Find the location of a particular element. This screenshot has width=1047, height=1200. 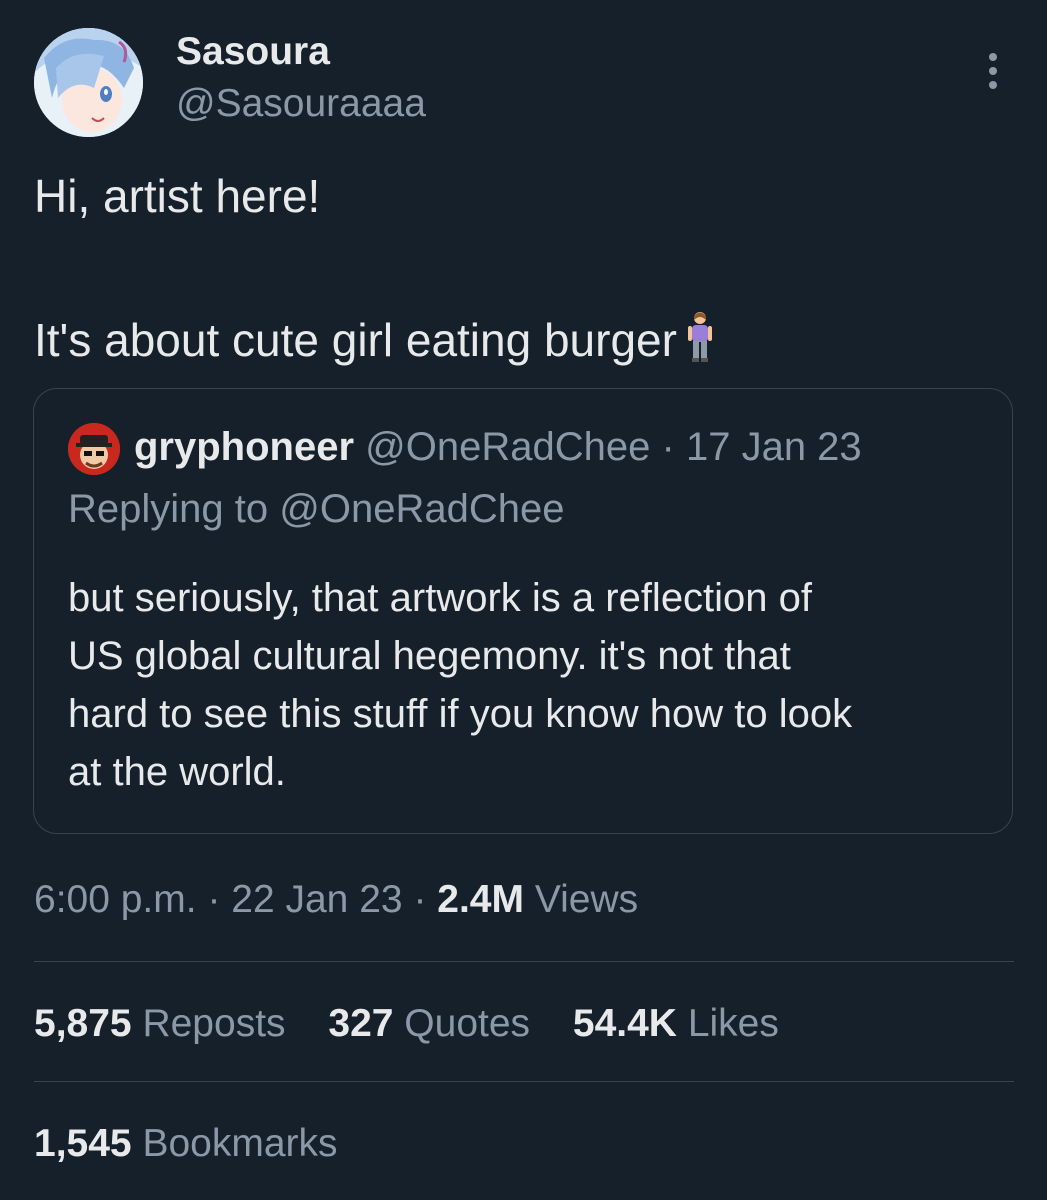

cartoon-avatar-icon is located at coordinates (94, 449).